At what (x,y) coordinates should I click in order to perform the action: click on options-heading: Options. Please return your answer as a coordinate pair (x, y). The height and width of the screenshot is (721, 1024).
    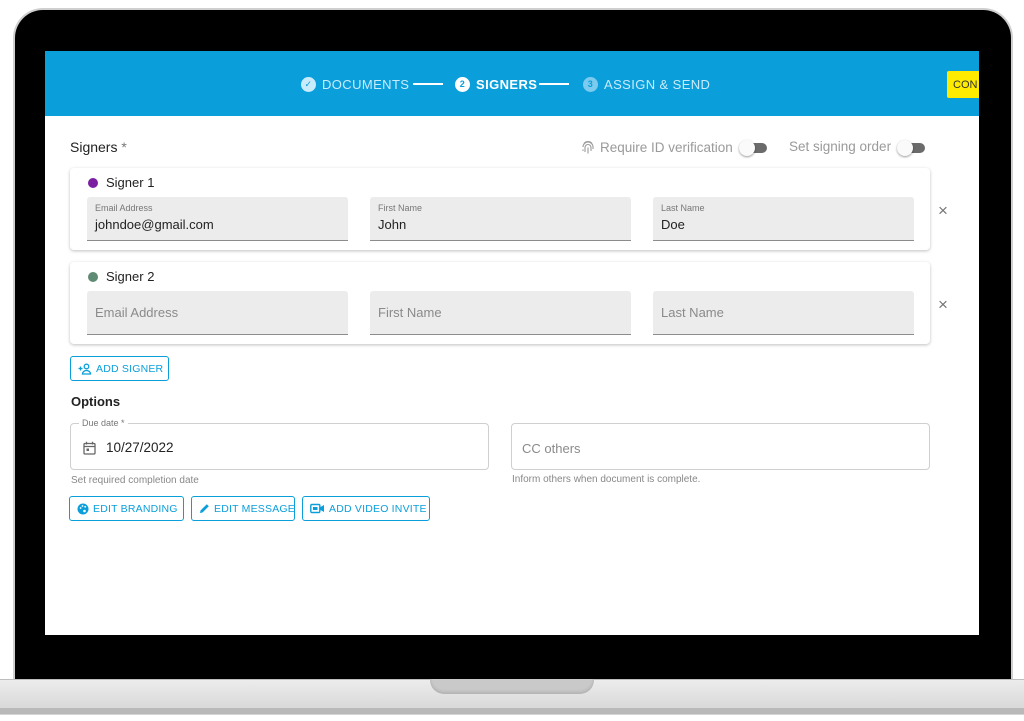
    Looking at the image, I should click on (96, 401).